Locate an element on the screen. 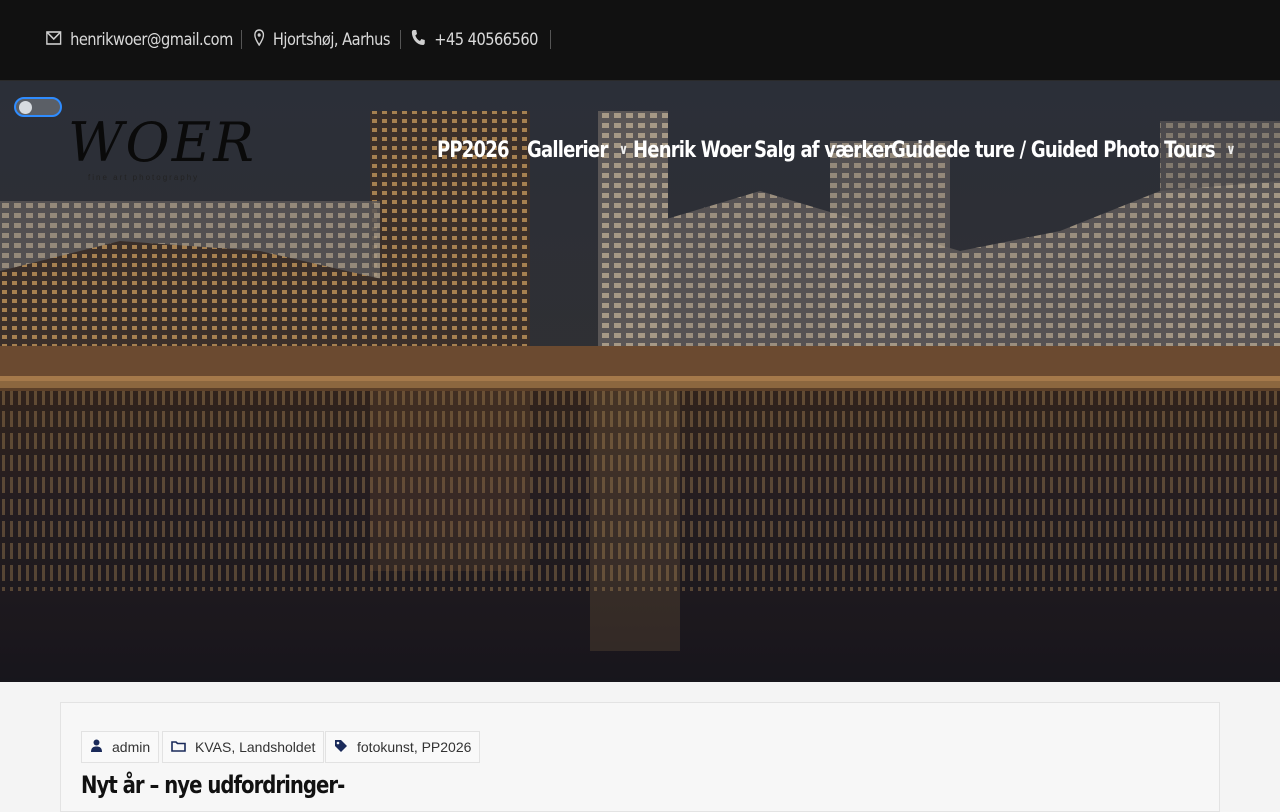 The image size is (1280, 812). phone-contact: +45 40566560 is located at coordinates (474, 40).